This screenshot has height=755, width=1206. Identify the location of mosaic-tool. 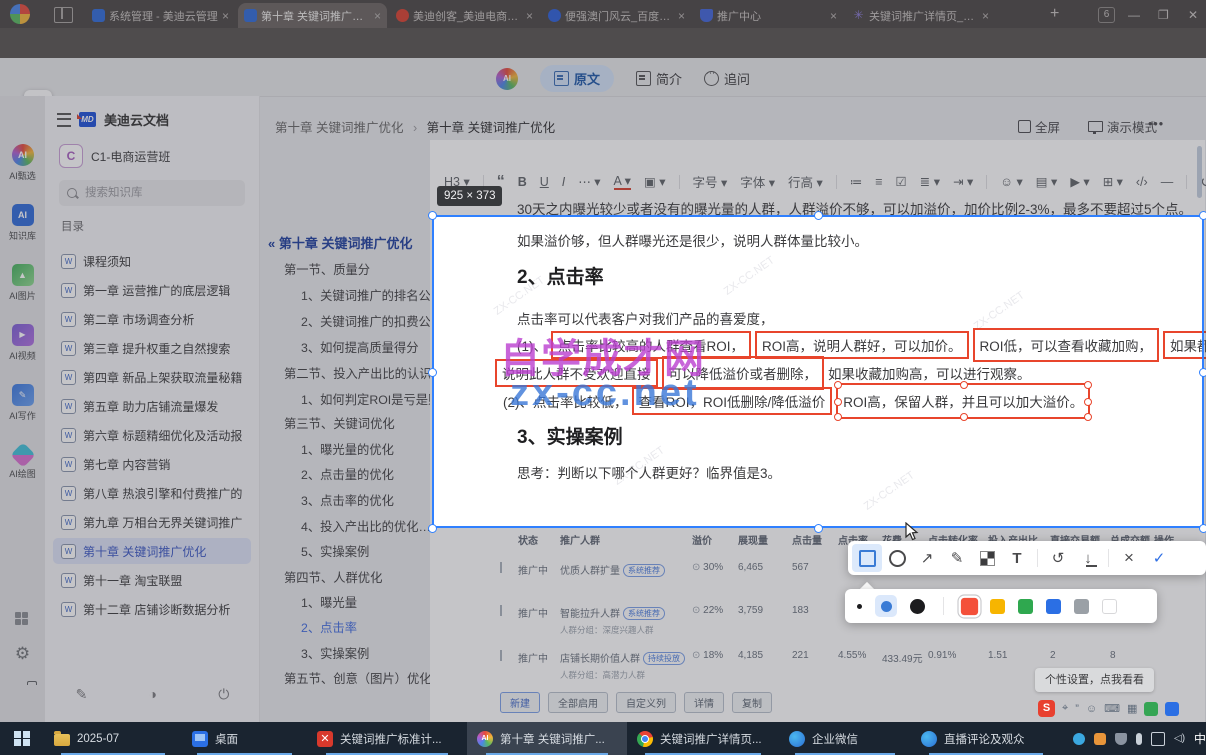
(987, 558).